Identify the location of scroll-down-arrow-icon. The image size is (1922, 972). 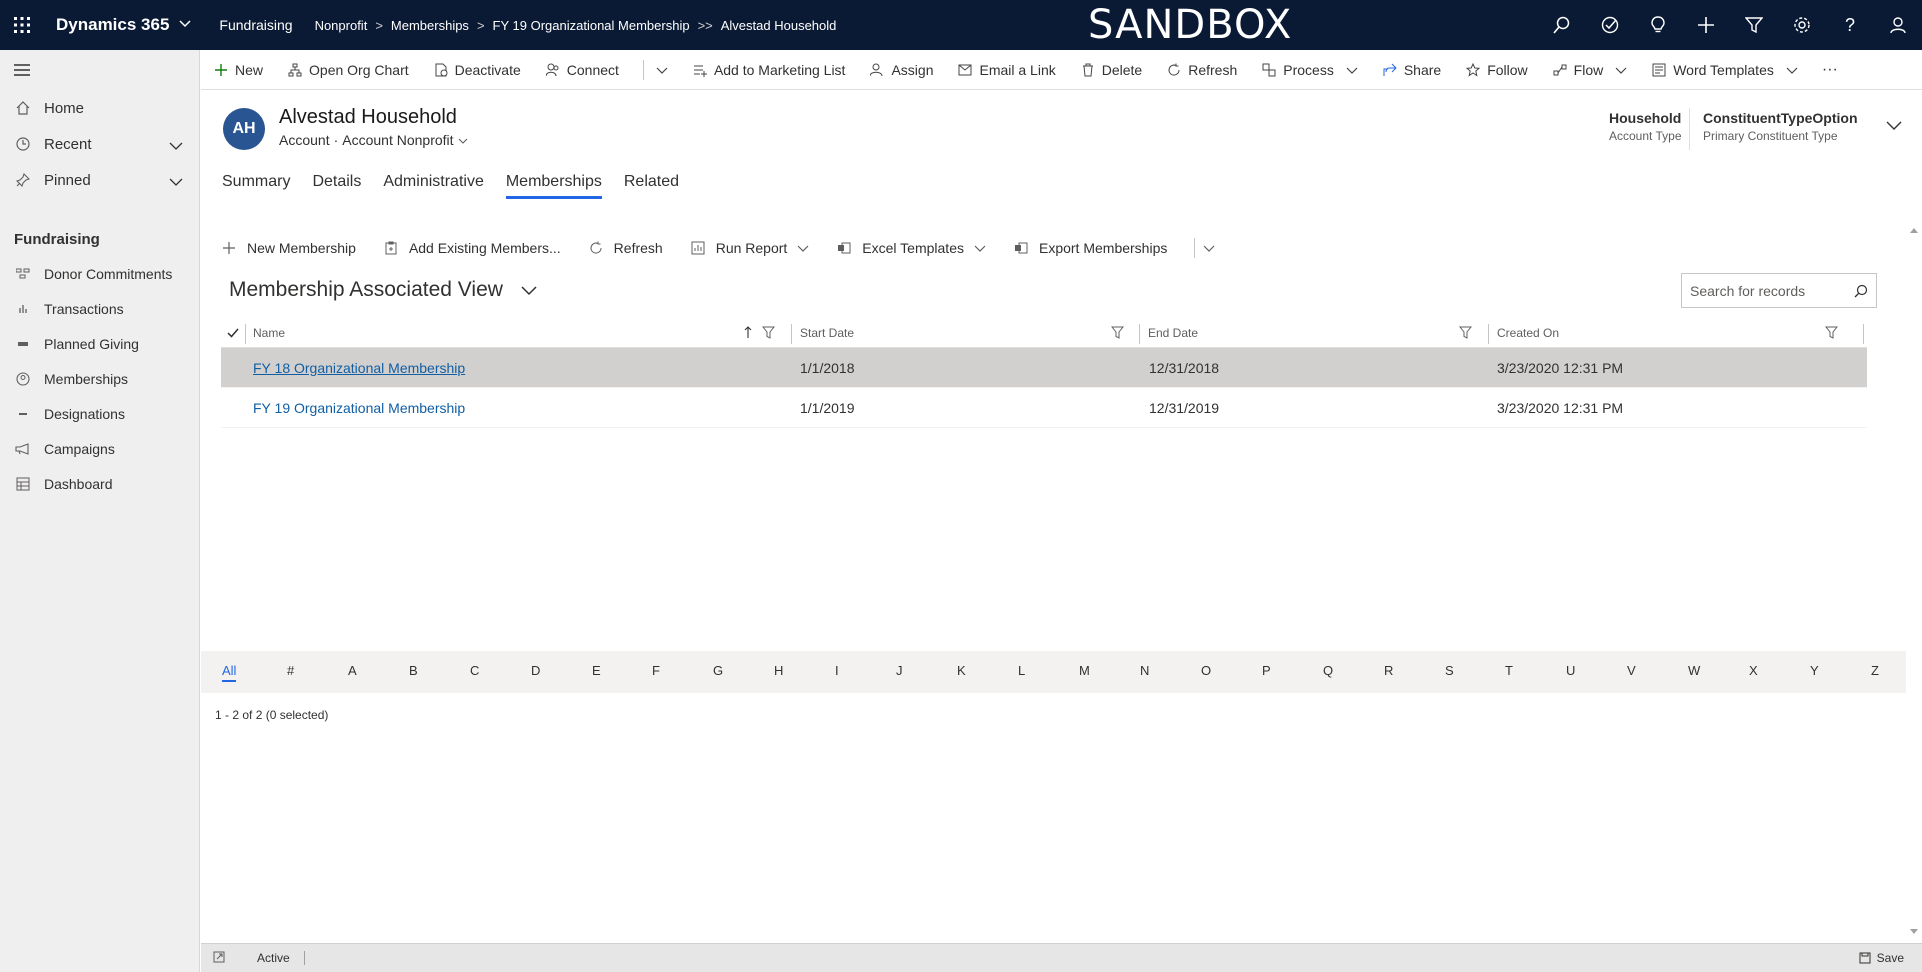
(1914, 930).